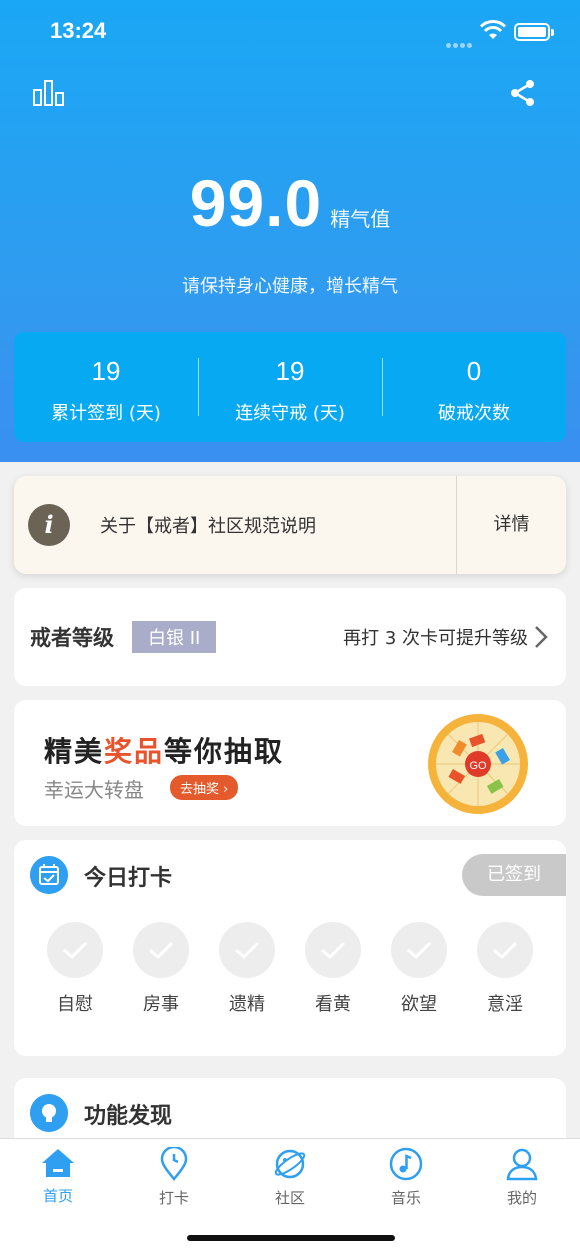 This screenshot has width=580, height=1255. I want to click on home-indicator, so click(291, 1238).